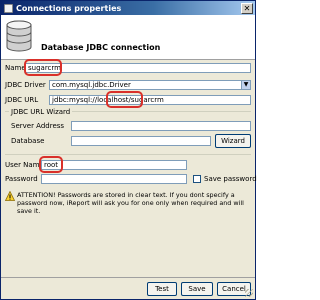  What do you see at coordinates (43, 67) in the screenshot?
I see `name-highlight` at bounding box center [43, 67].